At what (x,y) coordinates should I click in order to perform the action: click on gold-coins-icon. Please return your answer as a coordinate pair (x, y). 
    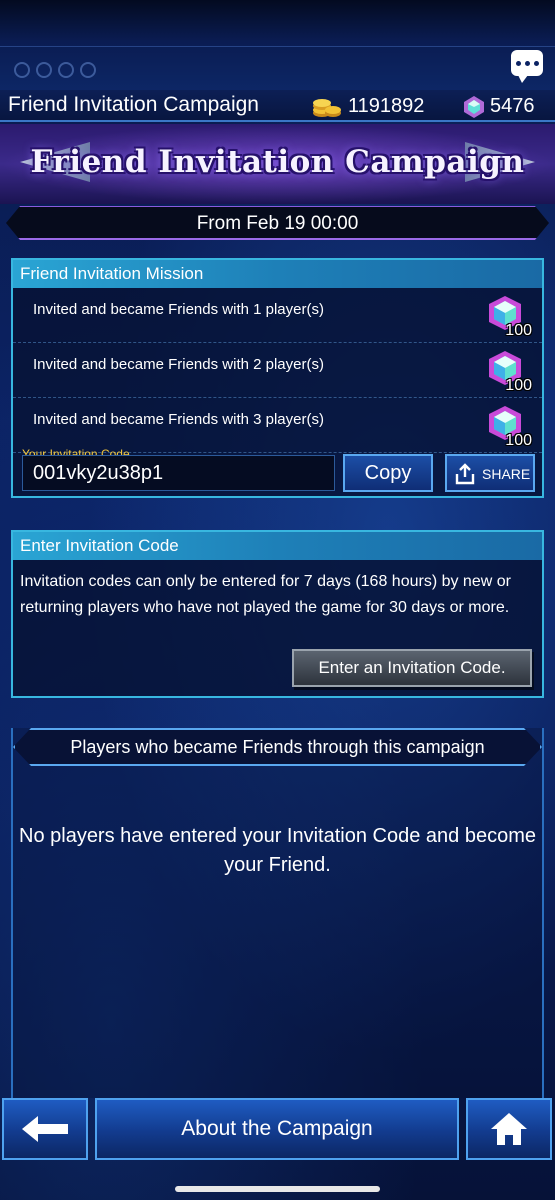
    Looking at the image, I should click on (327, 109).